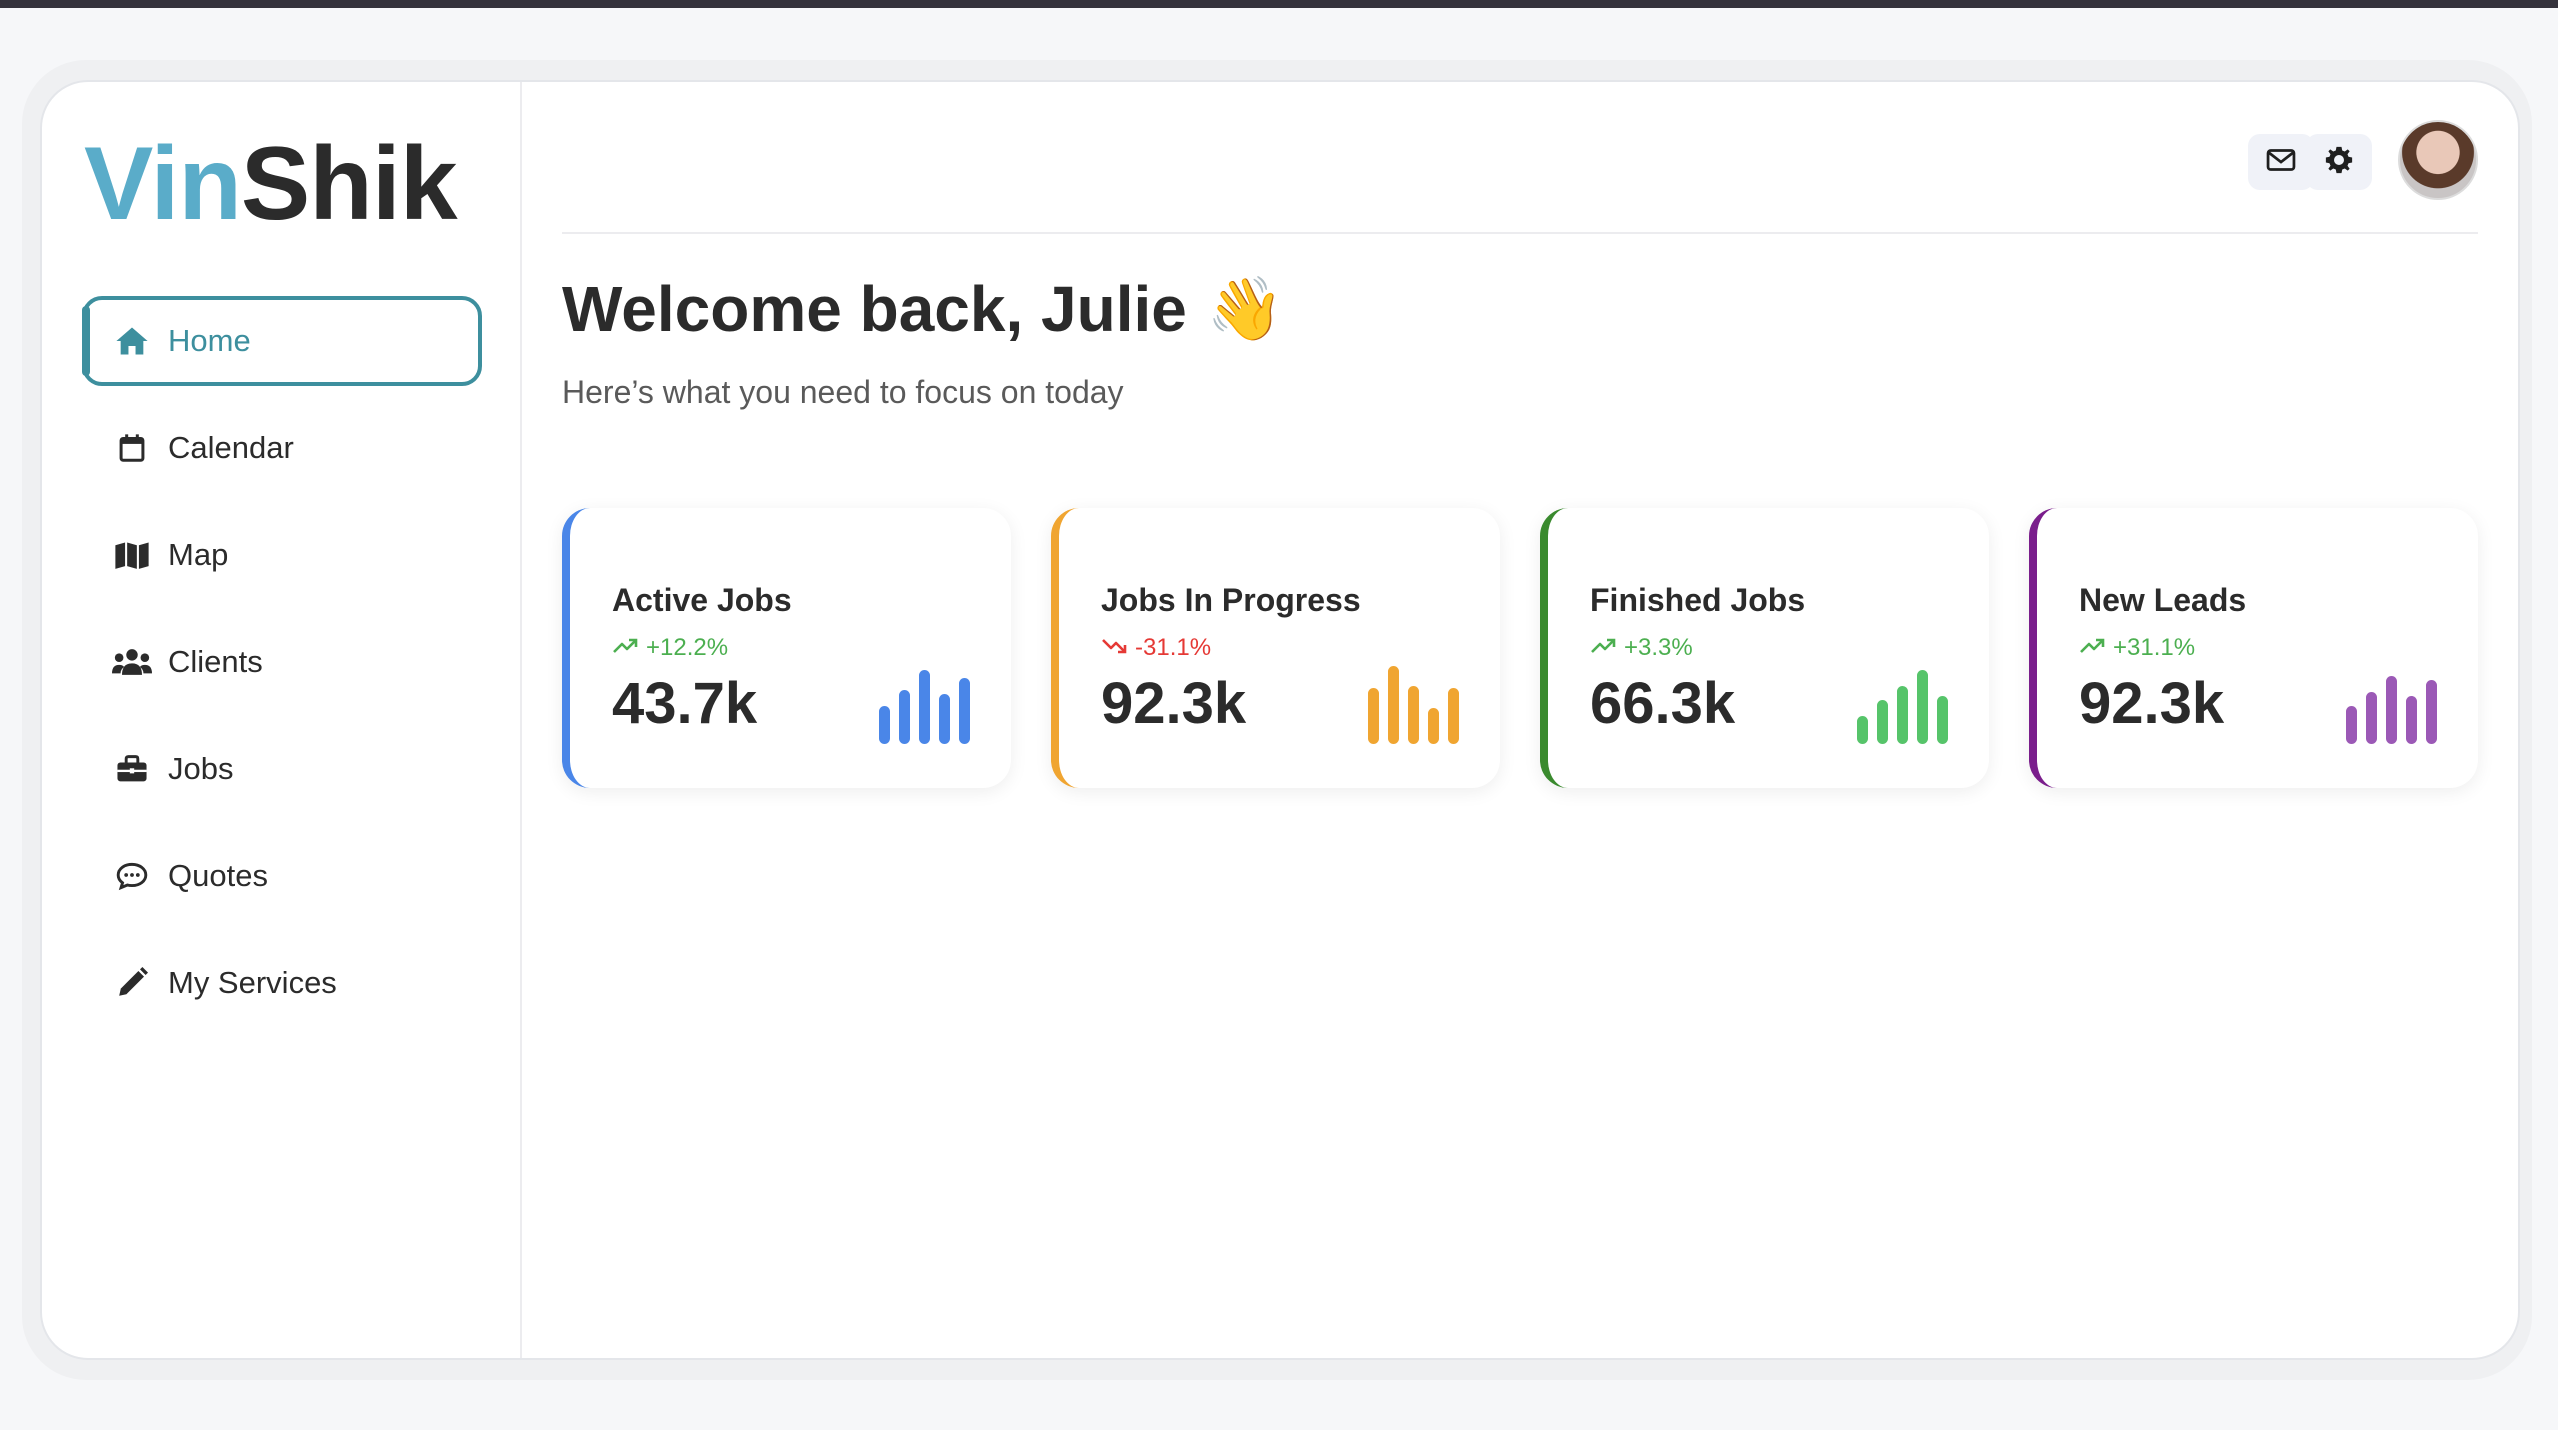 This screenshot has width=2558, height=1430. I want to click on home-icon, so click(132, 341).